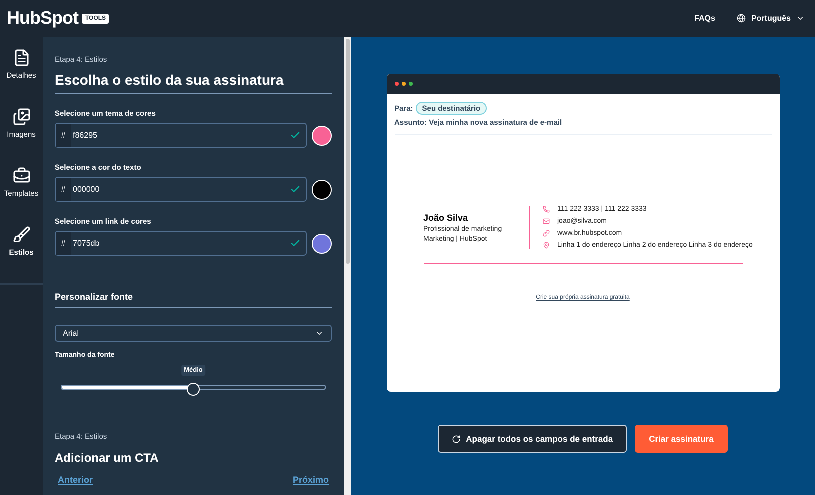  Describe the element at coordinates (181, 243) in the screenshot. I see `color-input-field: # 7075db` at that location.